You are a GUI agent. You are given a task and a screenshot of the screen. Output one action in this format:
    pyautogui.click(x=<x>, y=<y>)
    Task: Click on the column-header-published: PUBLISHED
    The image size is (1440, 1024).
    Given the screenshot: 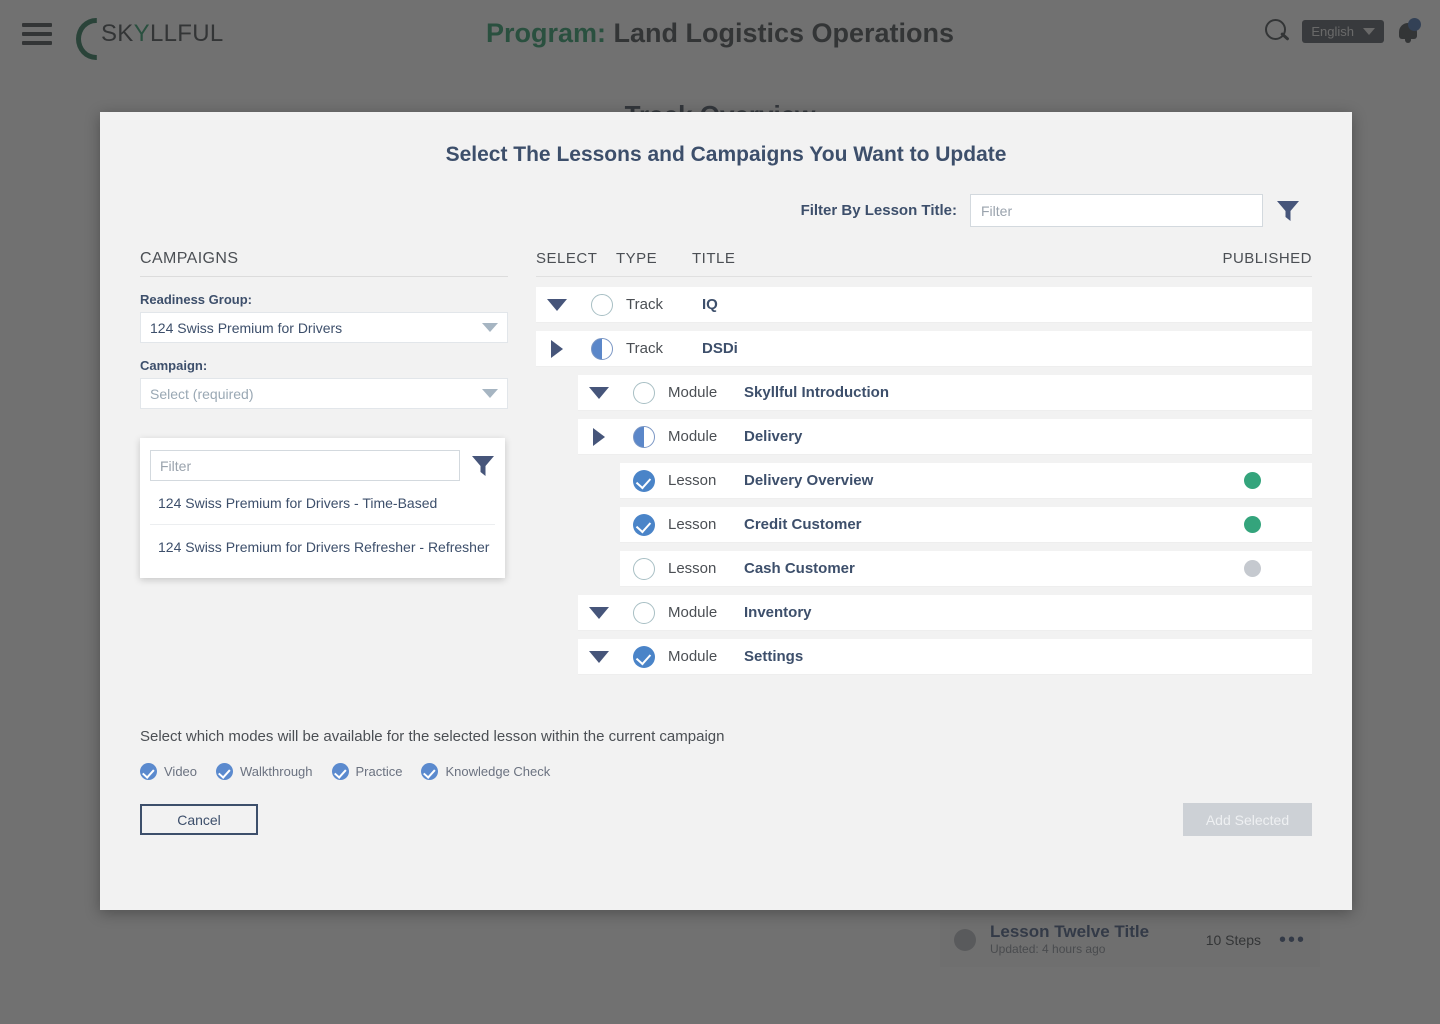 What is the action you would take?
    pyautogui.click(x=1267, y=258)
    